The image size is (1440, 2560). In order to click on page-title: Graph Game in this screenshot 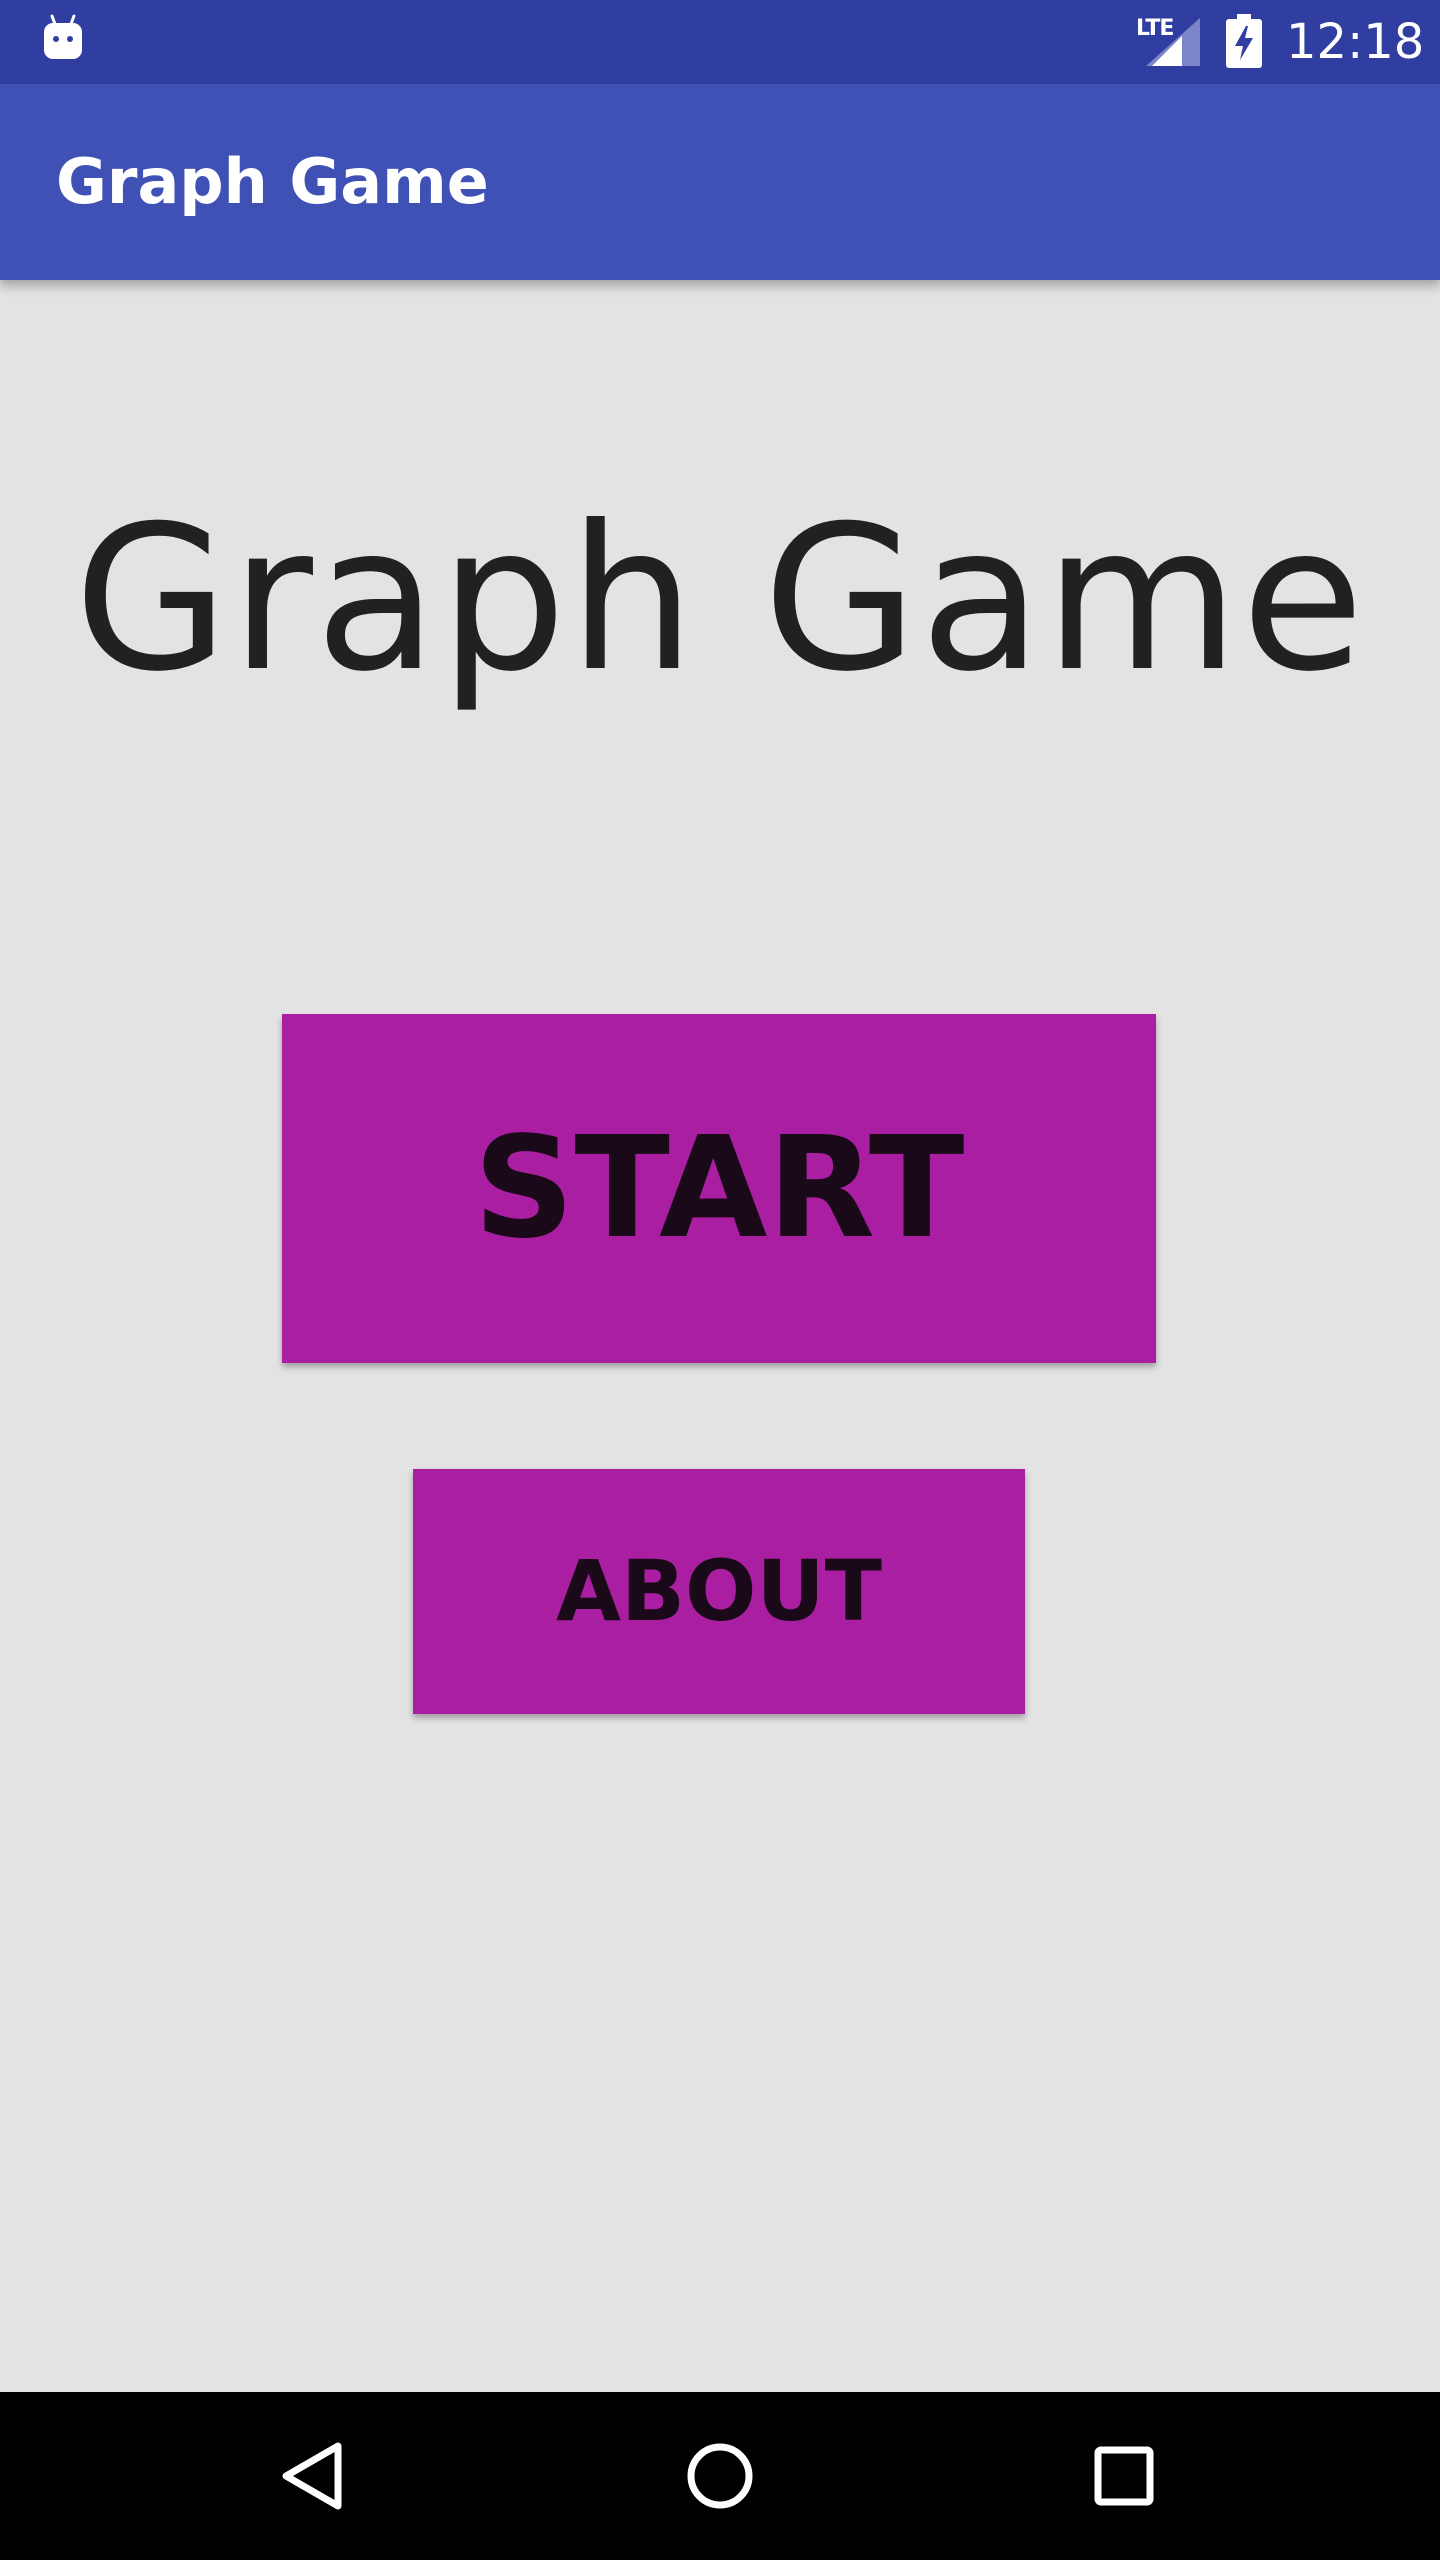, I will do `click(720, 599)`.